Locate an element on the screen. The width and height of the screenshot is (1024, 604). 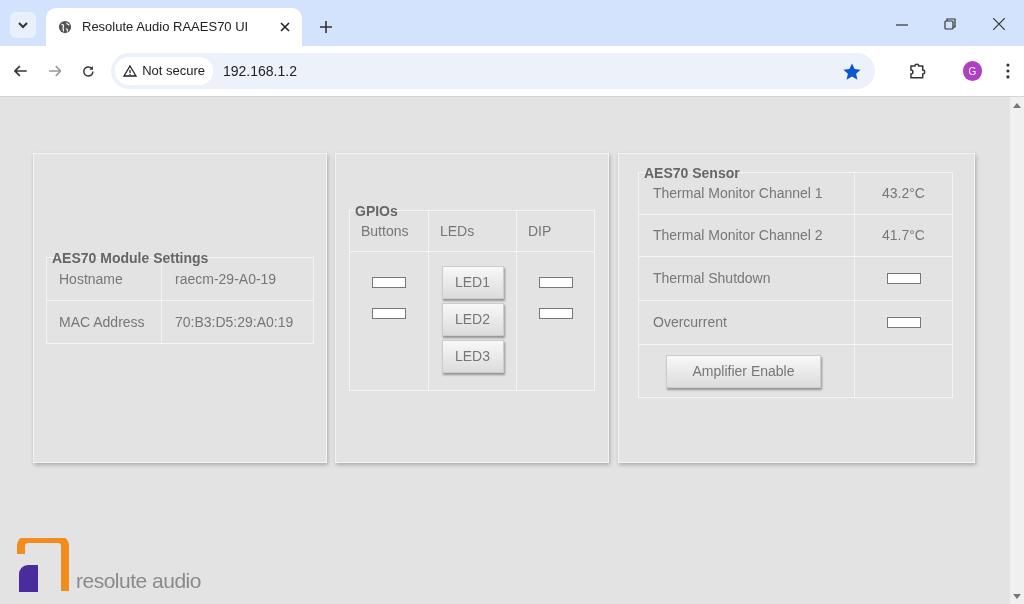
led-button: LED1 is located at coordinates (472, 282).